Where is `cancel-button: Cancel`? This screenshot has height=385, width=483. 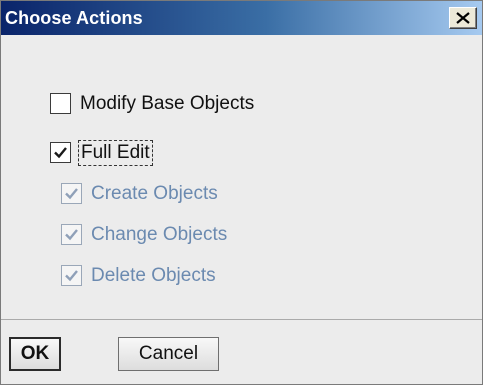 cancel-button: Cancel is located at coordinates (168, 354).